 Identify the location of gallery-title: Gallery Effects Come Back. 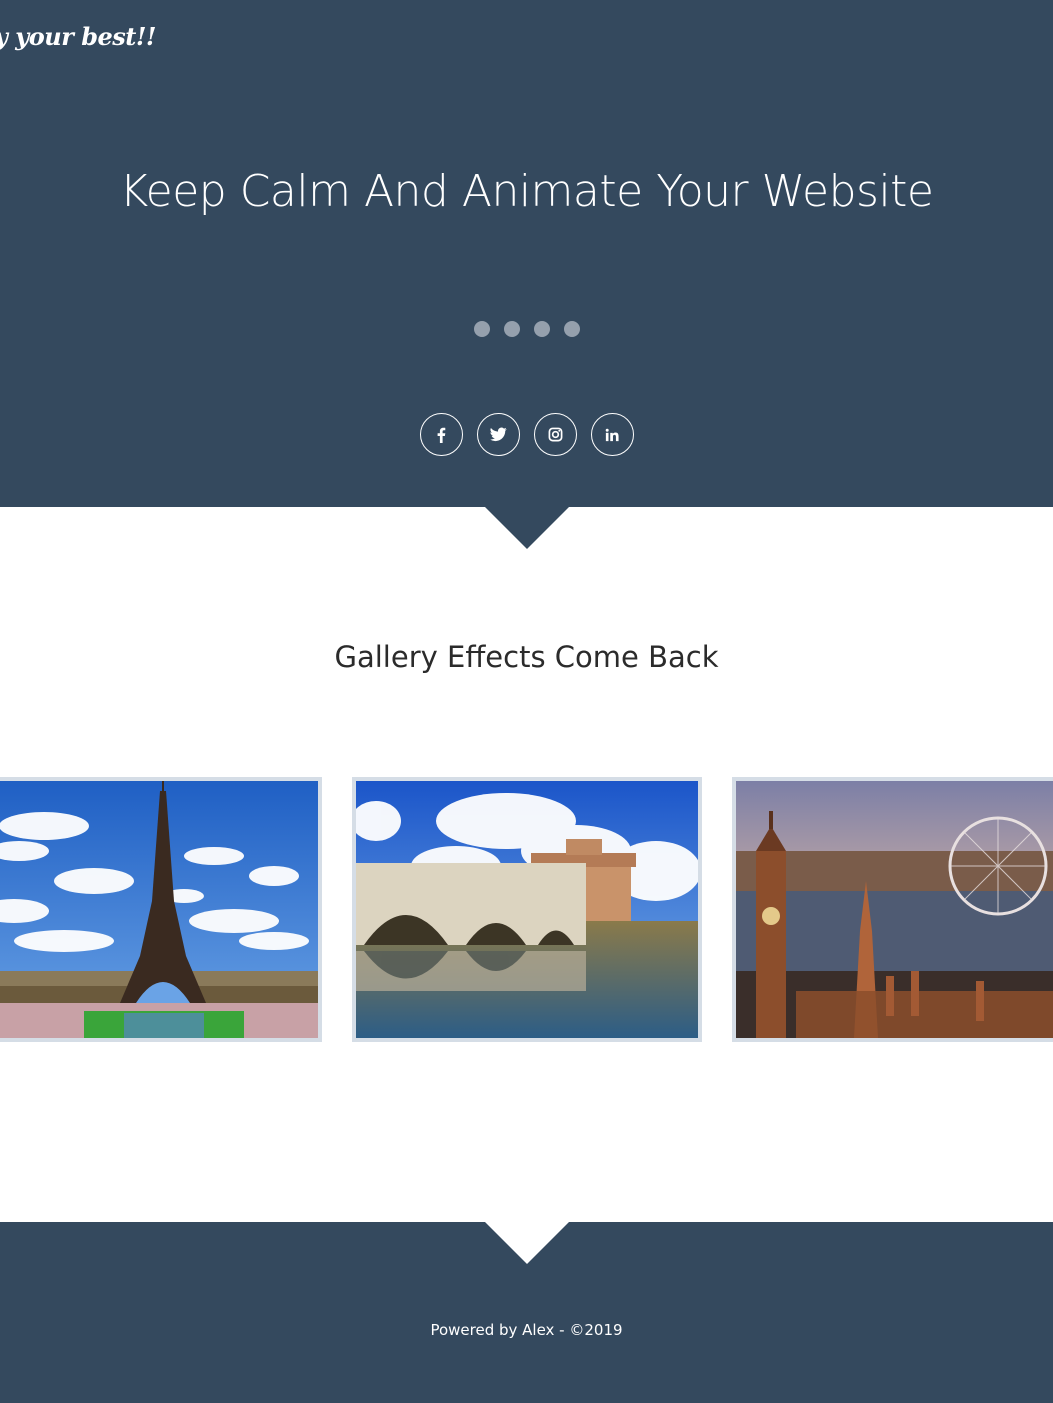
(526, 657).